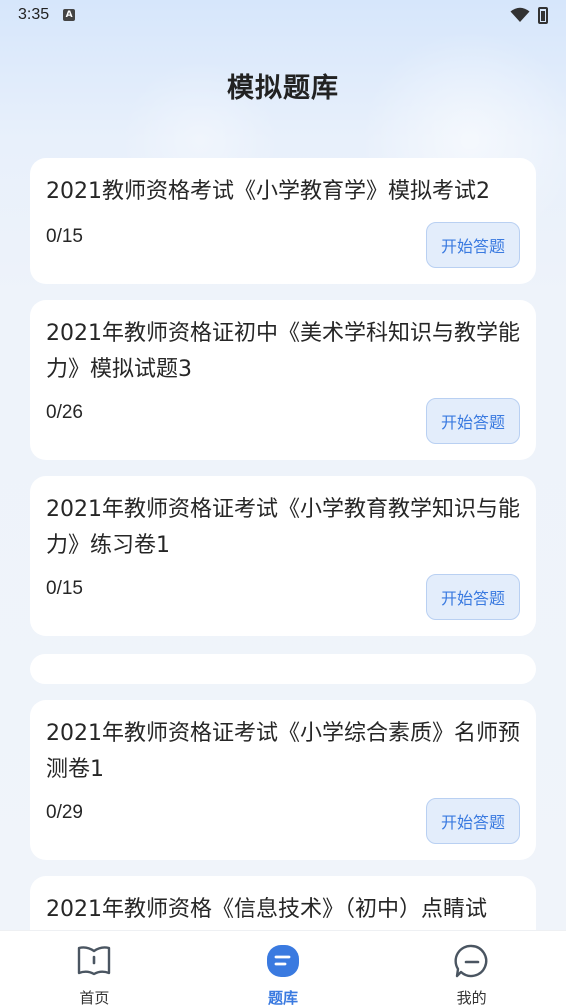 The width and height of the screenshot is (566, 1008). What do you see at coordinates (94, 998) in the screenshot?
I see `tab-label: 首页` at bounding box center [94, 998].